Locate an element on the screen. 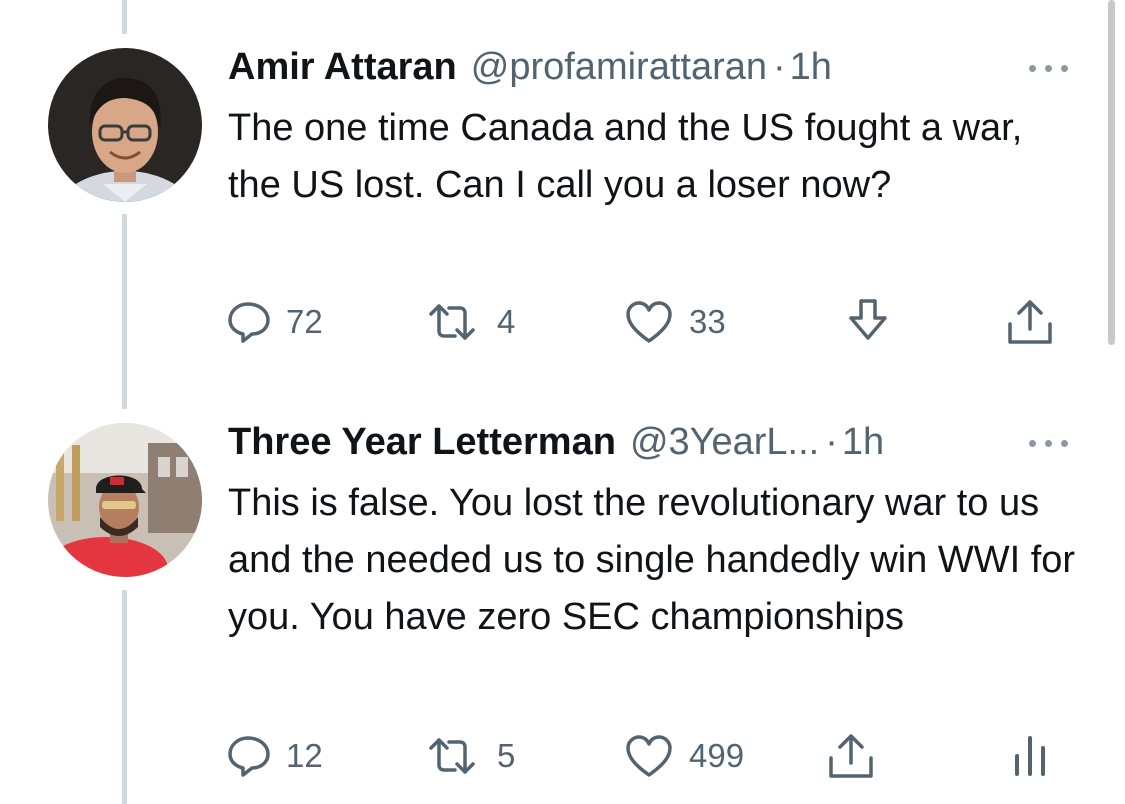 The width and height of the screenshot is (1125, 804). like-count: 33 is located at coordinates (707, 321).